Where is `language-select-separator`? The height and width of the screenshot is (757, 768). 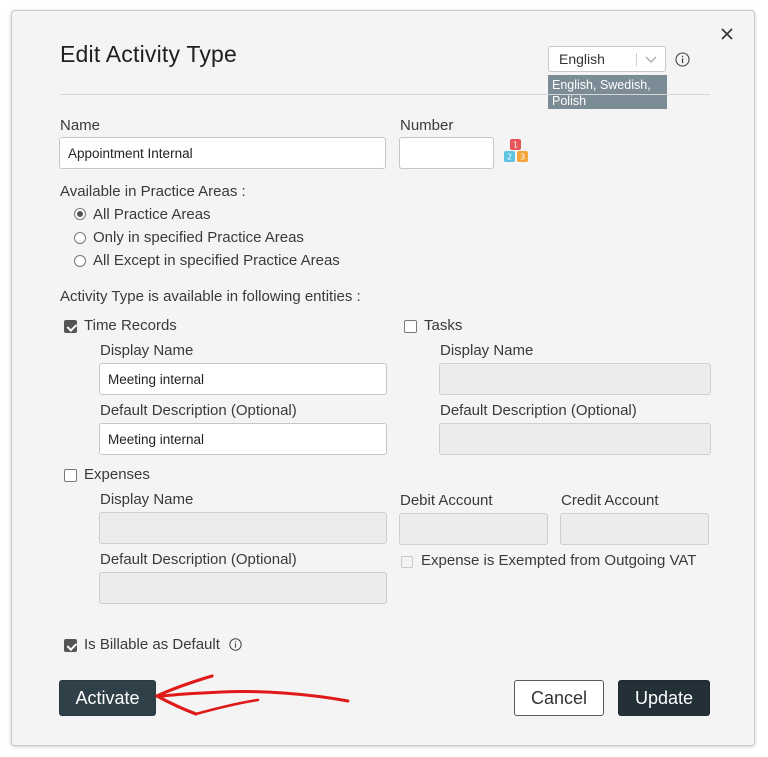
language-select-separator is located at coordinates (636, 59).